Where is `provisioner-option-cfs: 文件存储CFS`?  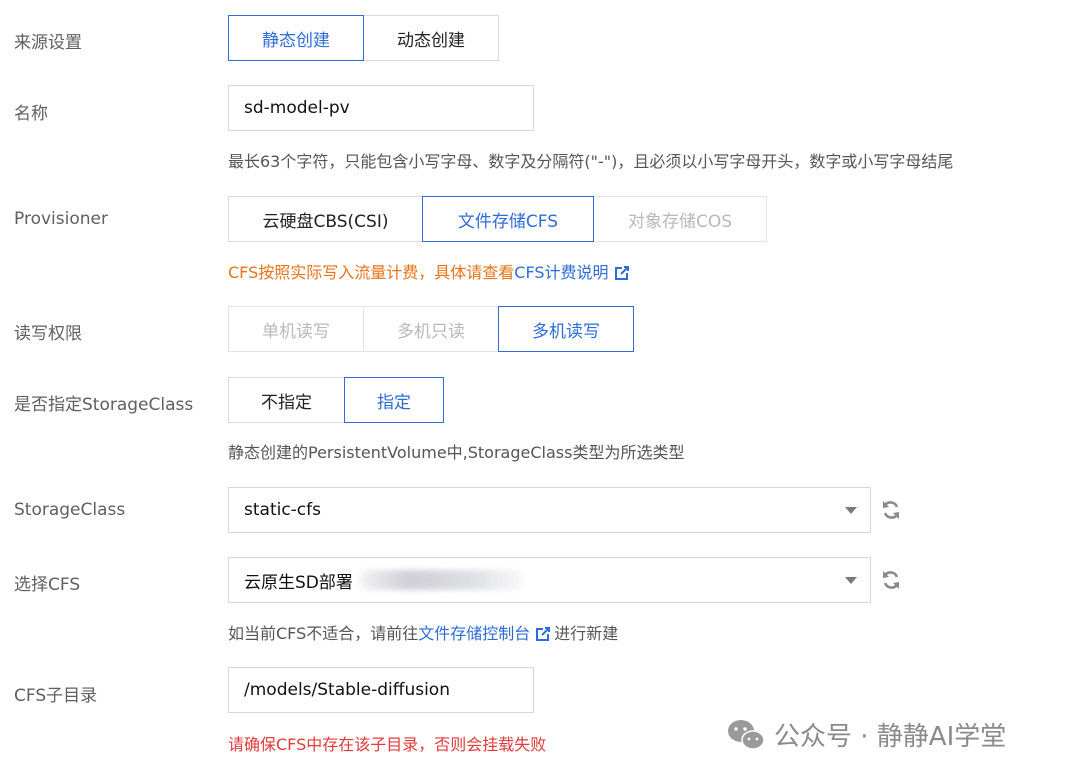
provisioner-option-cfs: 文件存储CFS is located at coordinates (508, 219).